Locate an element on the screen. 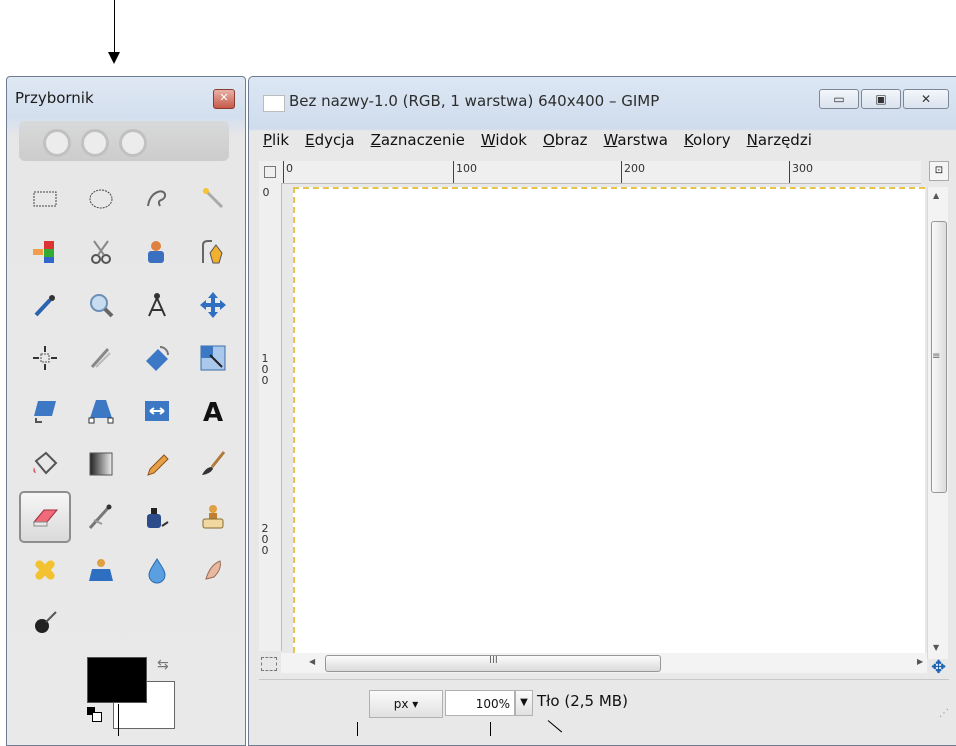 The height and width of the screenshot is (746, 956). ruler-top-label: 300 is located at coordinates (802, 168).